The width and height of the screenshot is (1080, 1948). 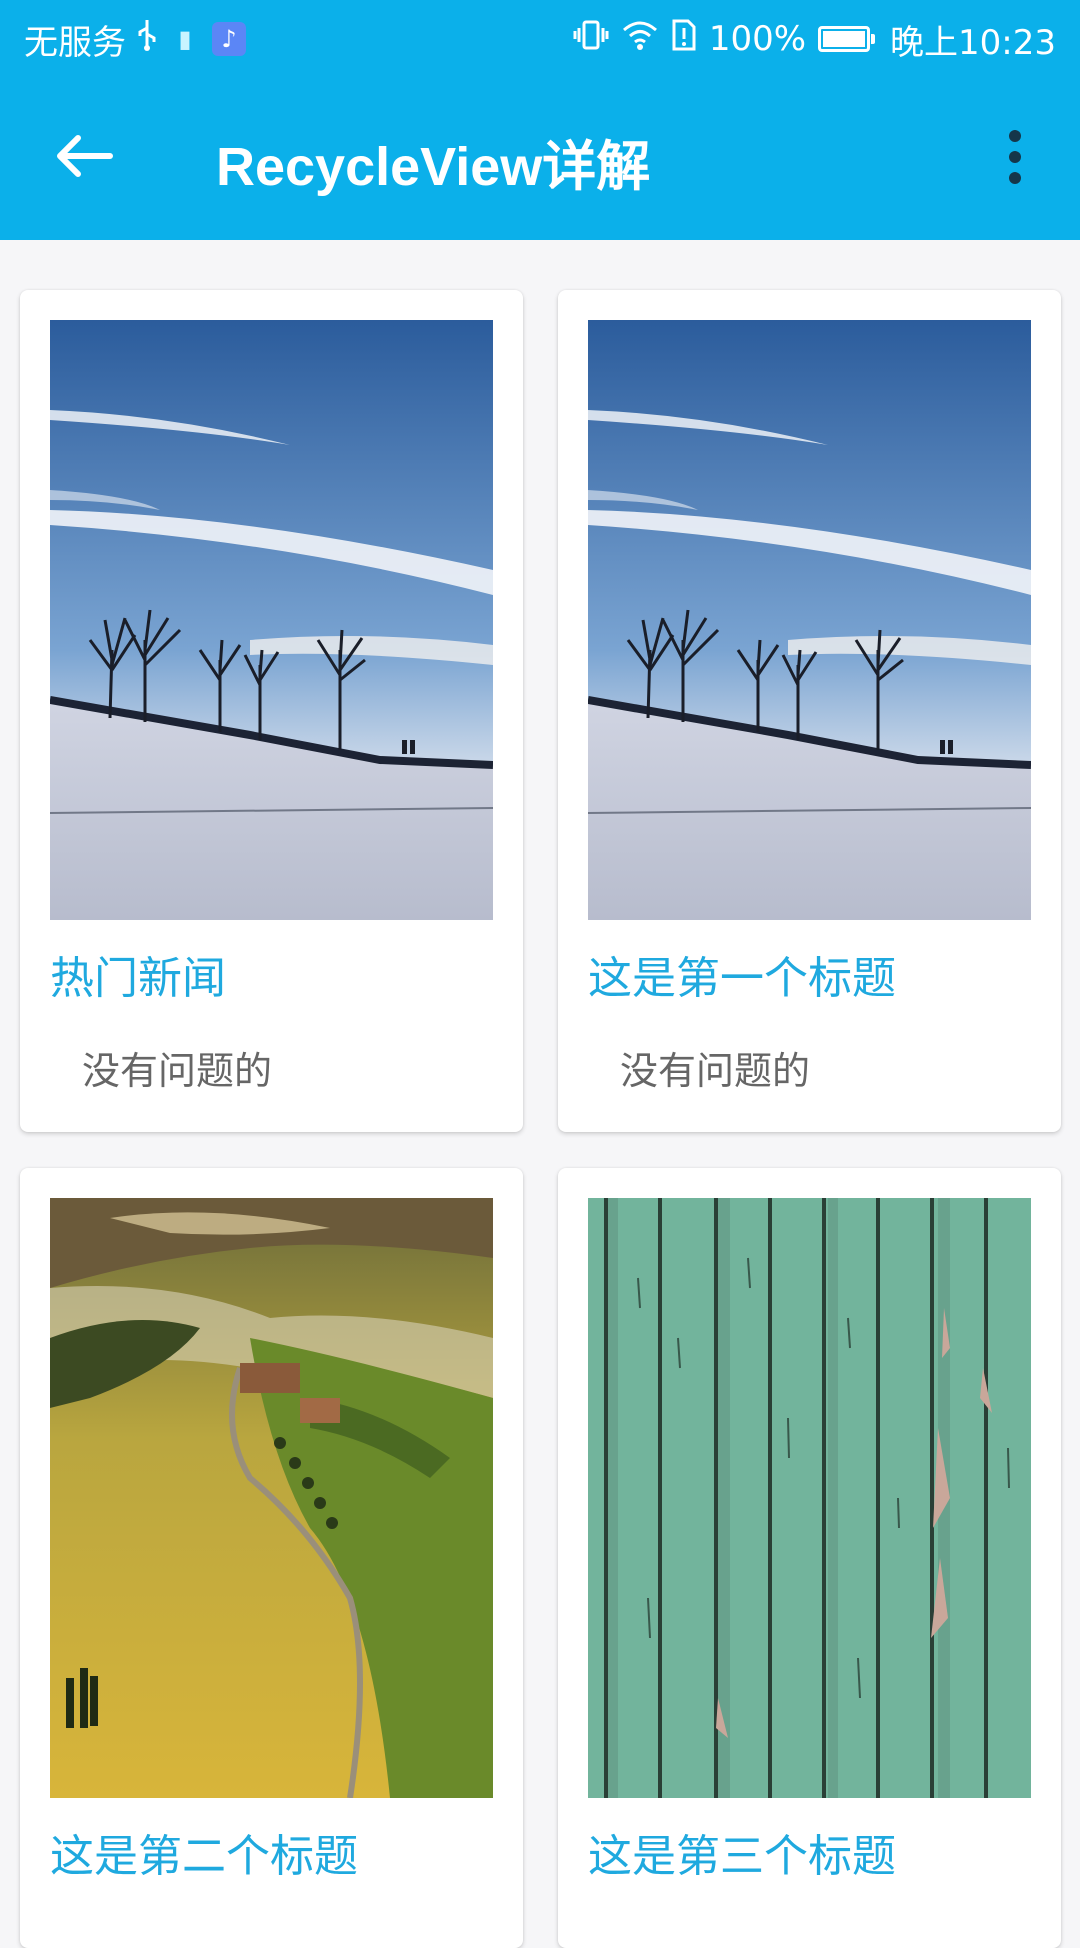 What do you see at coordinates (973, 42) in the screenshot?
I see `clock: 晚上10:23` at bounding box center [973, 42].